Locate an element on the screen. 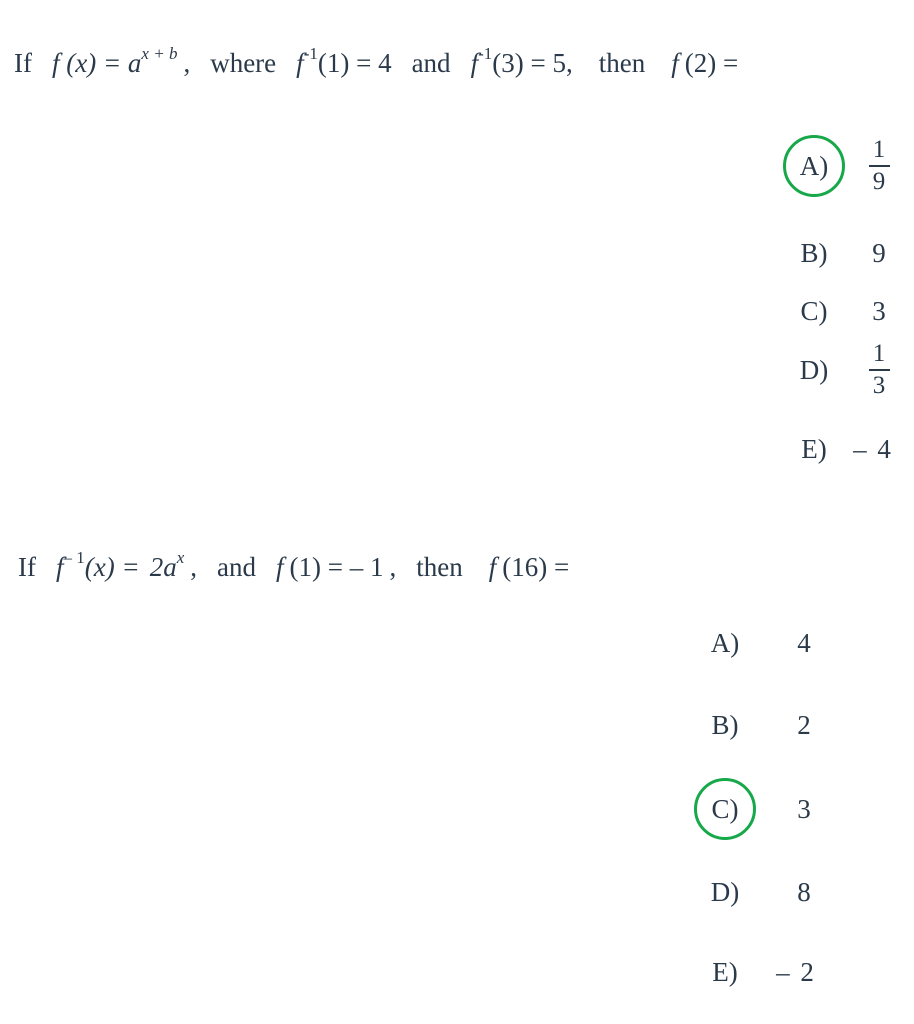  question-1-option-e: E) – 4 is located at coordinates (839, 449).